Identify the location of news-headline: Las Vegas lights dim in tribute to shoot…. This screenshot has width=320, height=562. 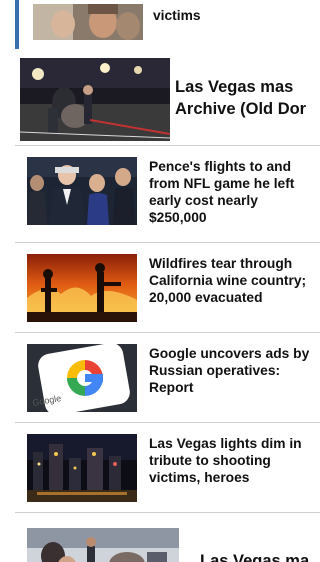
(225, 460).